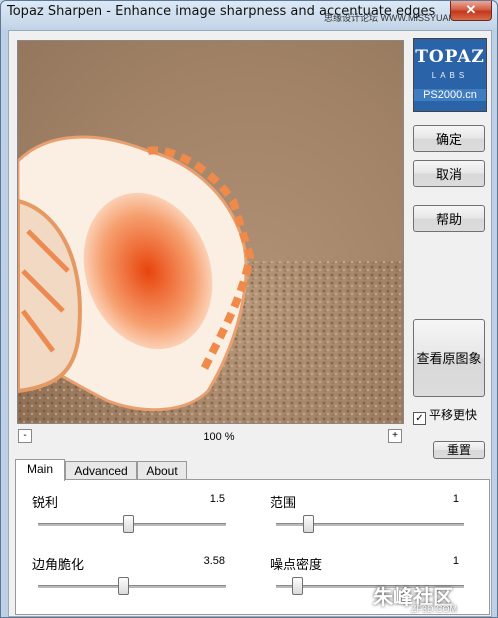 The height and width of the screenshot is (618, 498). I want to click on range-value: 1, so click(455, 499).